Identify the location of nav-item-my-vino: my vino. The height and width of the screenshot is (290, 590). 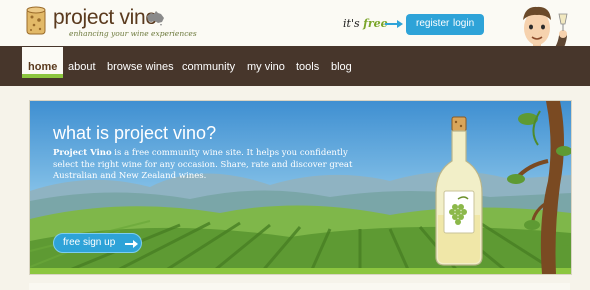
(266, 67).